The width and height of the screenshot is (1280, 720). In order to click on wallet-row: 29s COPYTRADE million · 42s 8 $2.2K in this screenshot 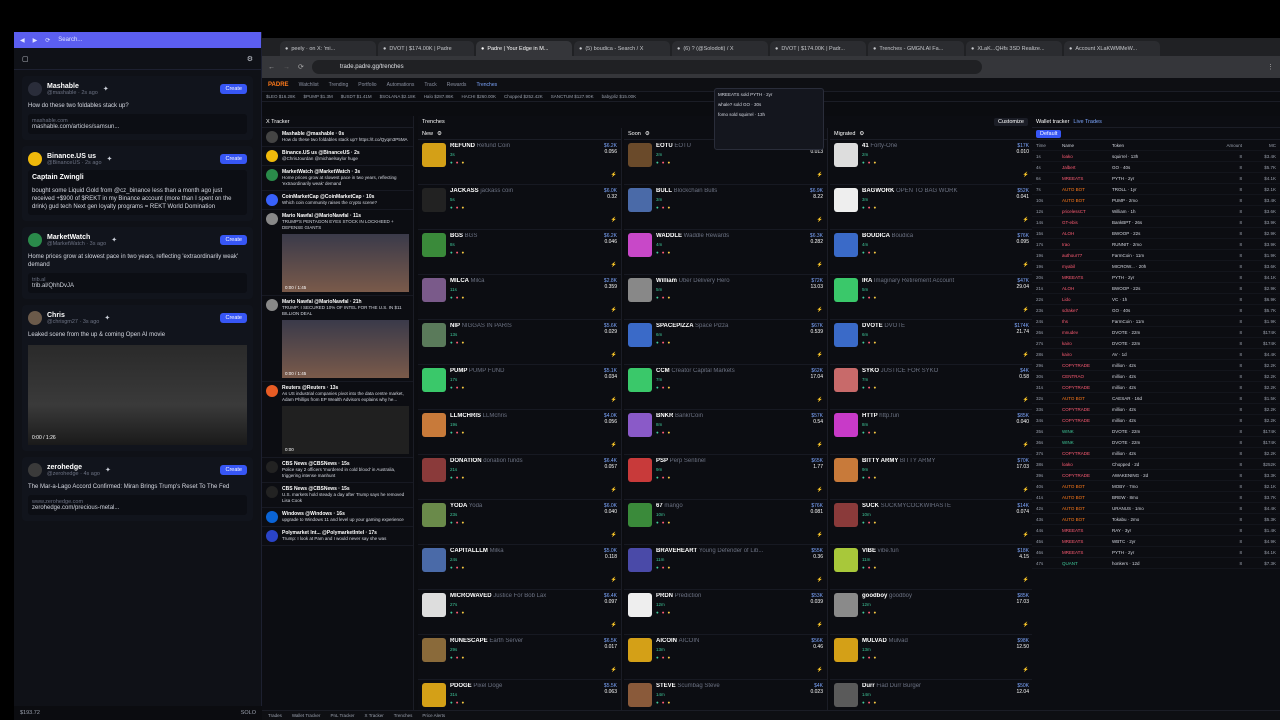, I will do `click(1156, 365)`.